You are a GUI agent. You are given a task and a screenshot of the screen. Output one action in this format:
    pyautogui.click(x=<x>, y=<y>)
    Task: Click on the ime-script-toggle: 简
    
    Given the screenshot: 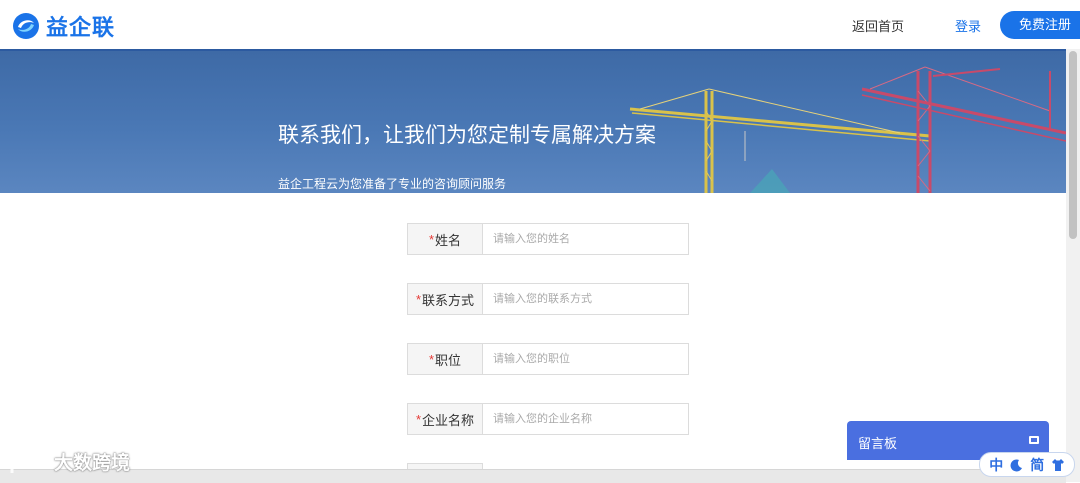 What is the action you would take?
    pyautogui.click(x=1037, y=465)
    